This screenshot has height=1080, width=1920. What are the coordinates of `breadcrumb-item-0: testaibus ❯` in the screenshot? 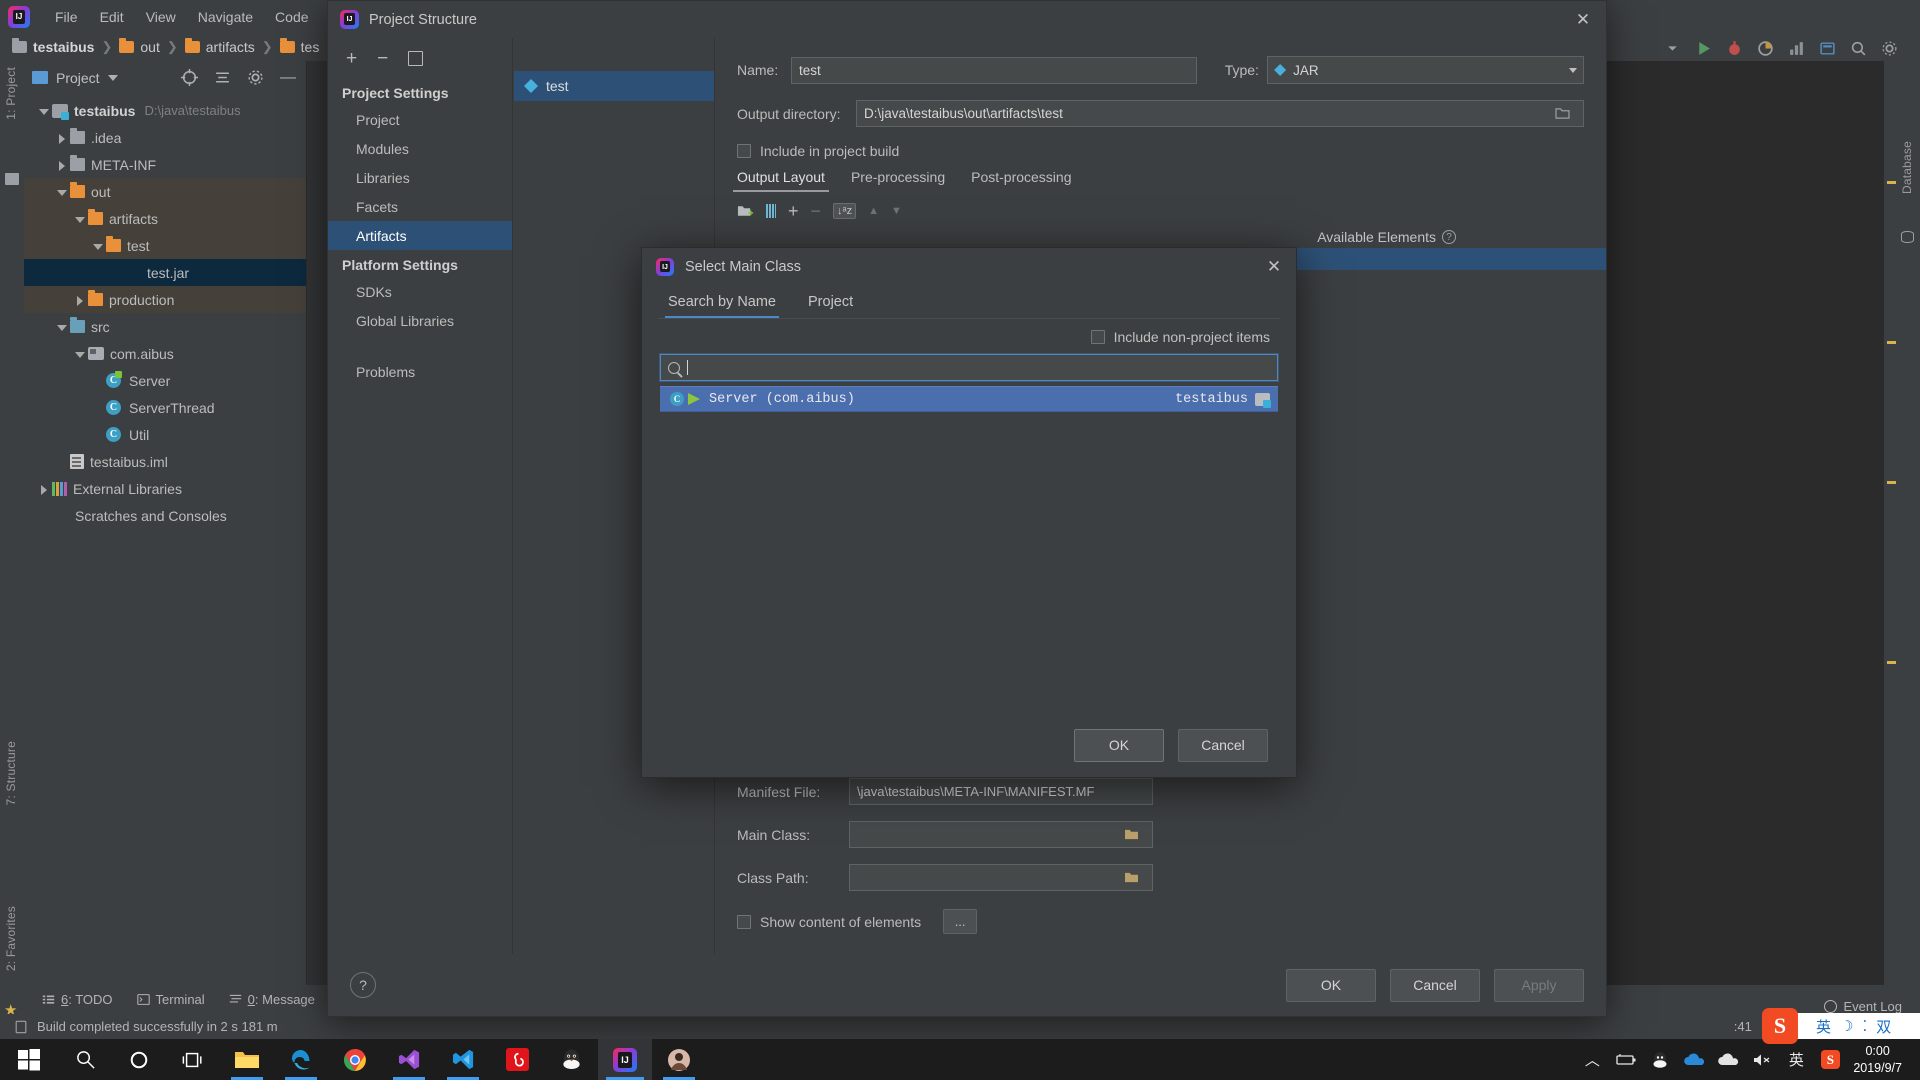 It's located at (65, 46).